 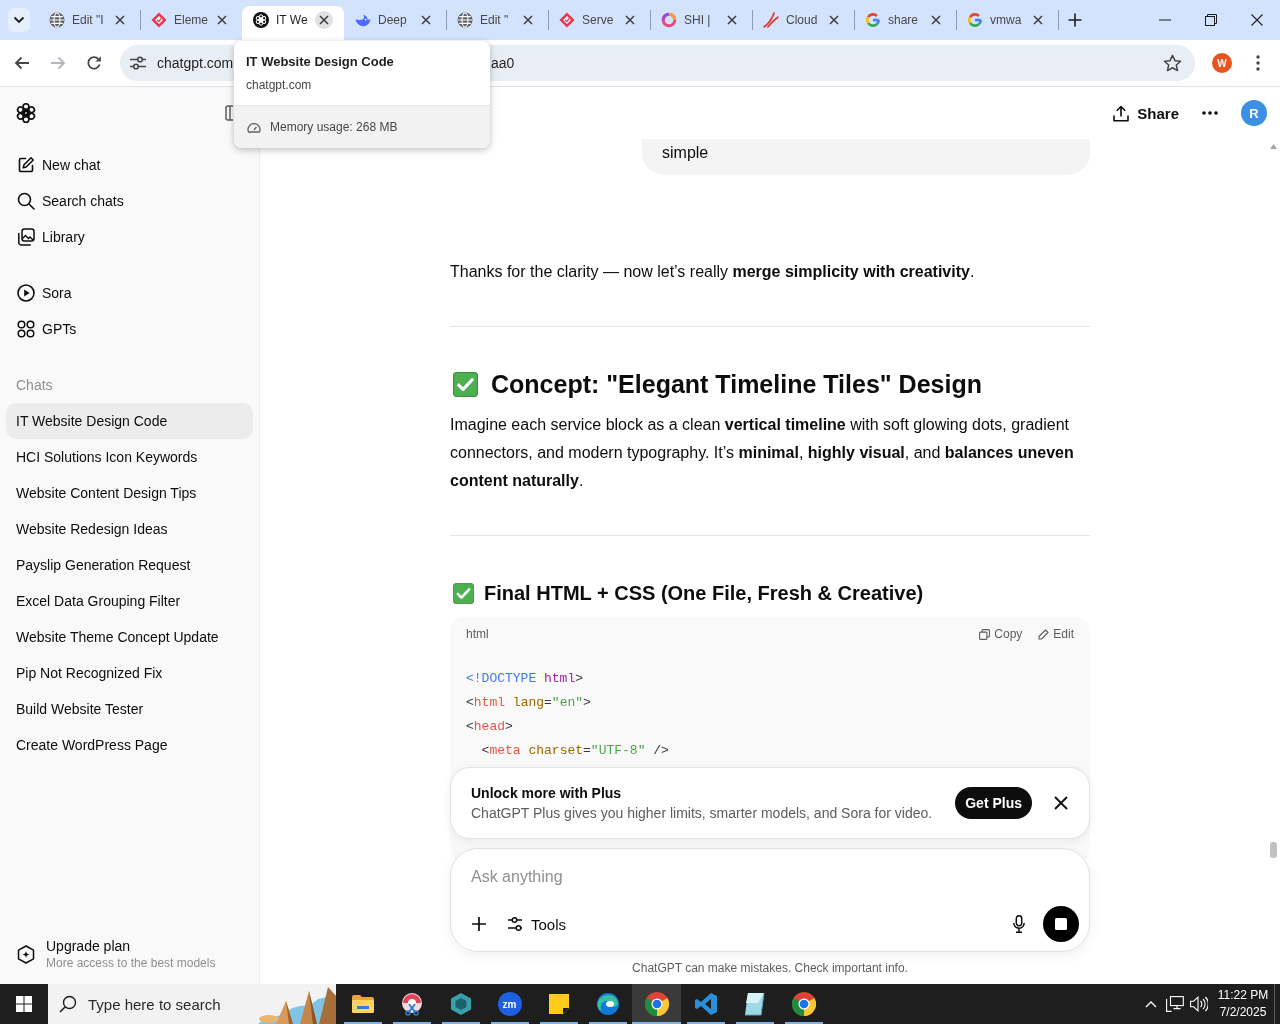 What do you see at coordinates (26, 113) in the screenshot?
I see `logo-icon` at bounding box center [26, 113].